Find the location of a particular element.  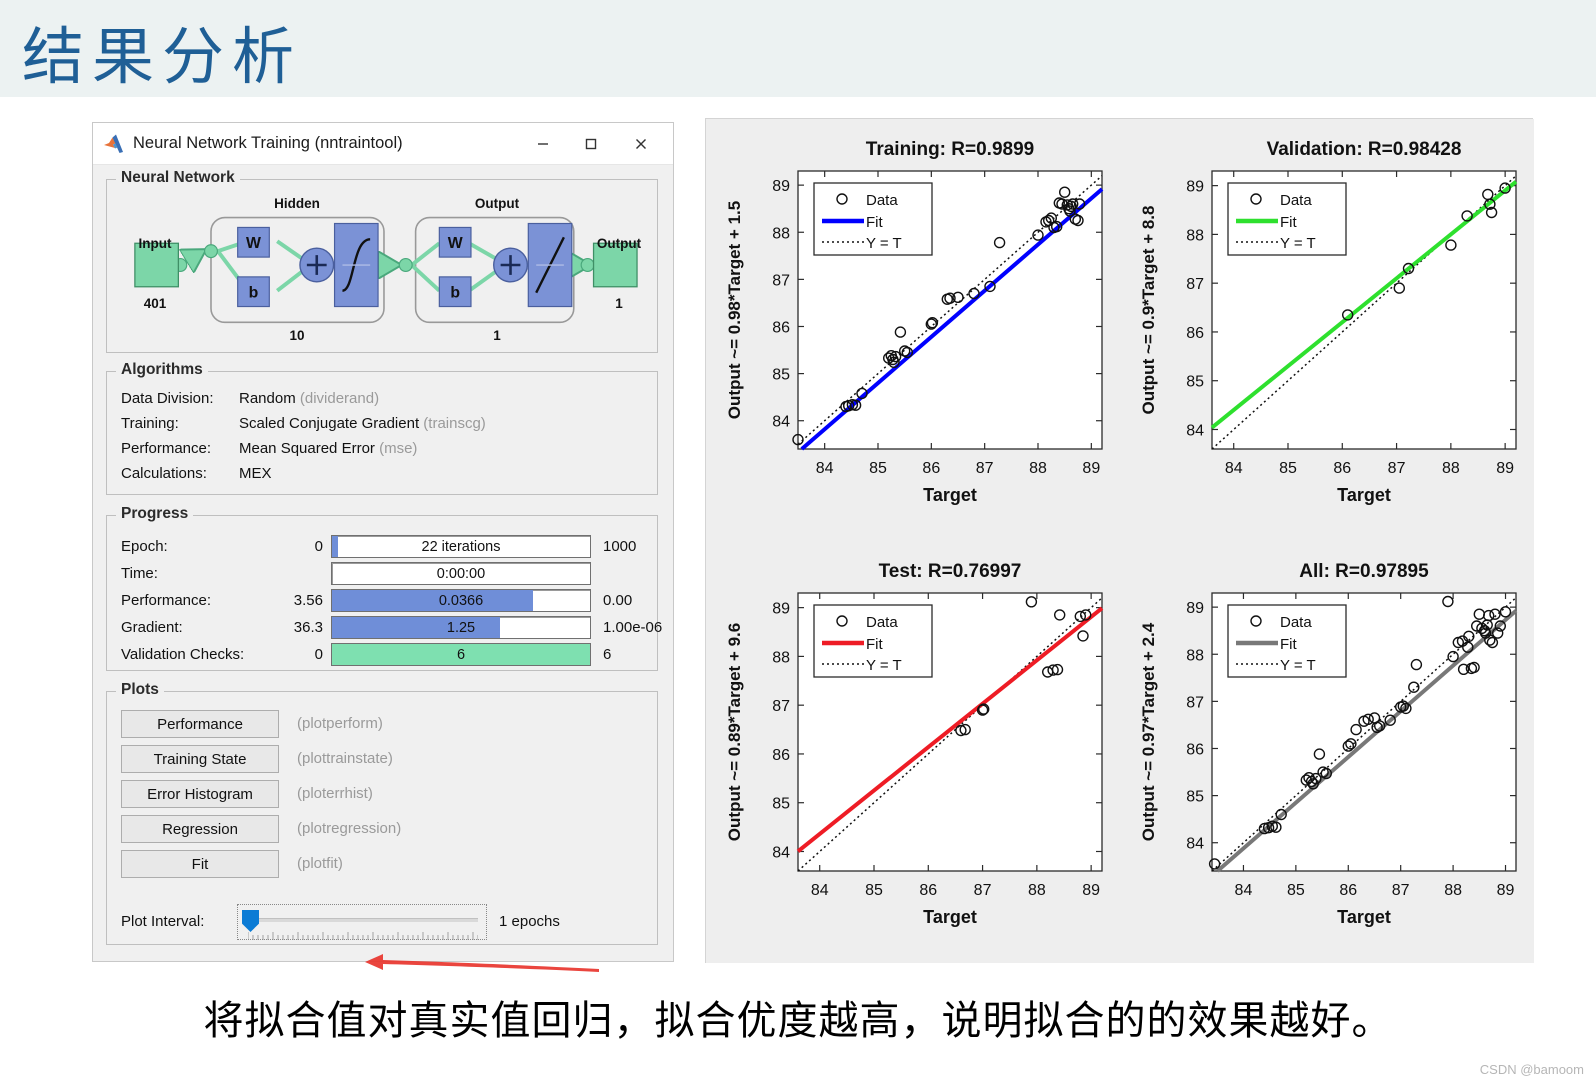

plot-button-regression: Regression is located at coordinates (200, 829).